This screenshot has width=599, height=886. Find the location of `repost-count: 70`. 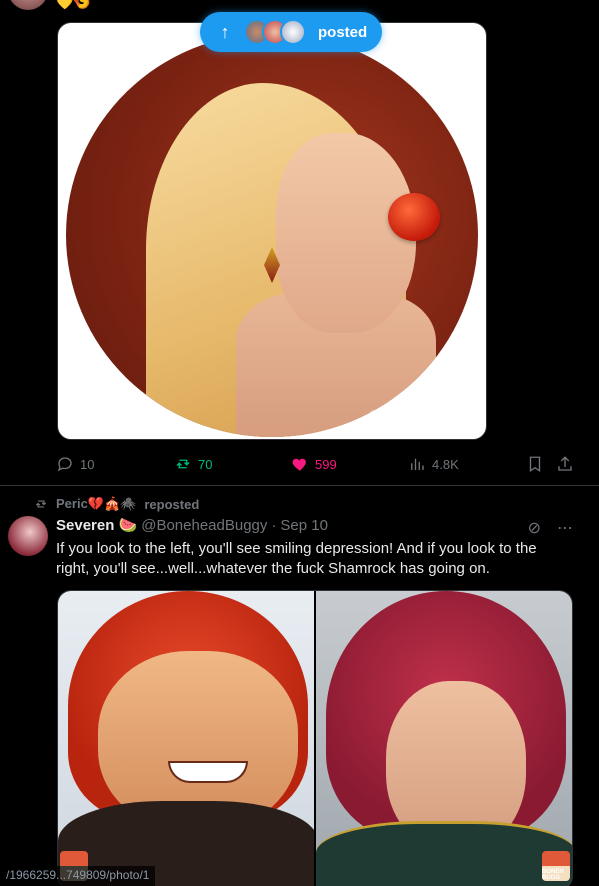

repost-count: 70 is located at coordinates (205, 464).